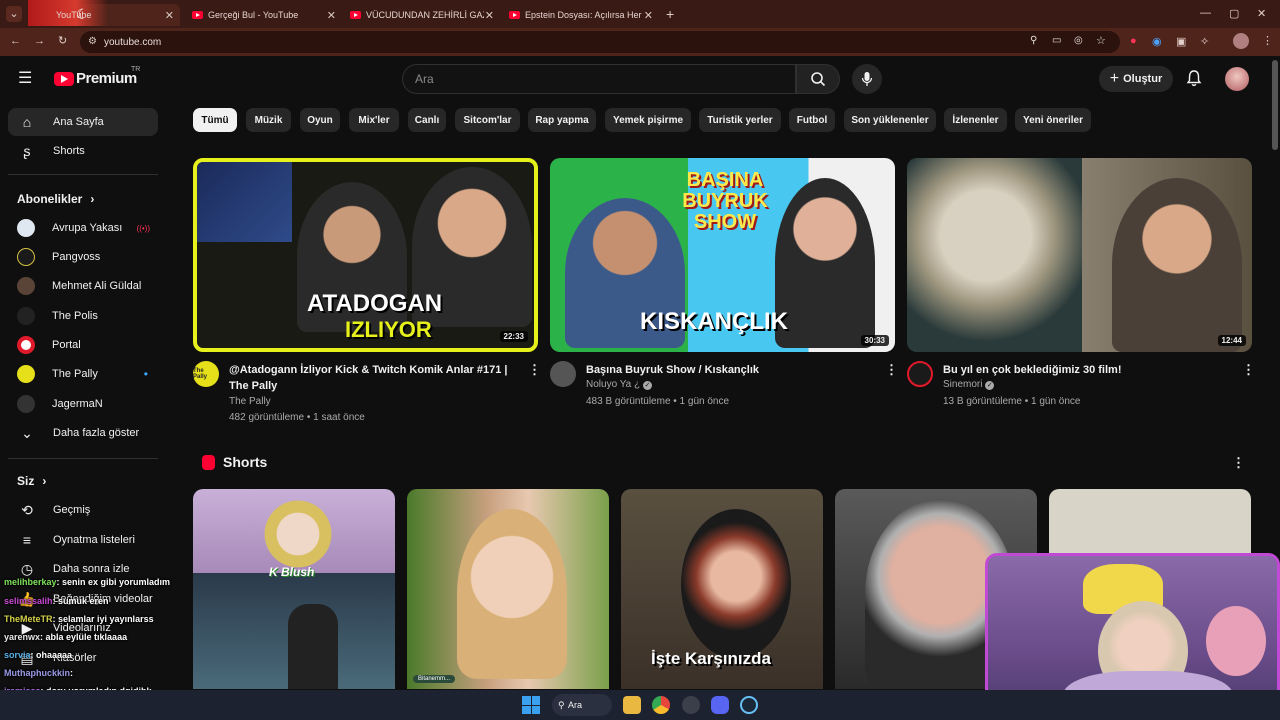 Image resolution: width=1280 pixels, height=720 pixels. I want to click on tab-title: Gerçeği Bul - YouTube, so click(253, 15).